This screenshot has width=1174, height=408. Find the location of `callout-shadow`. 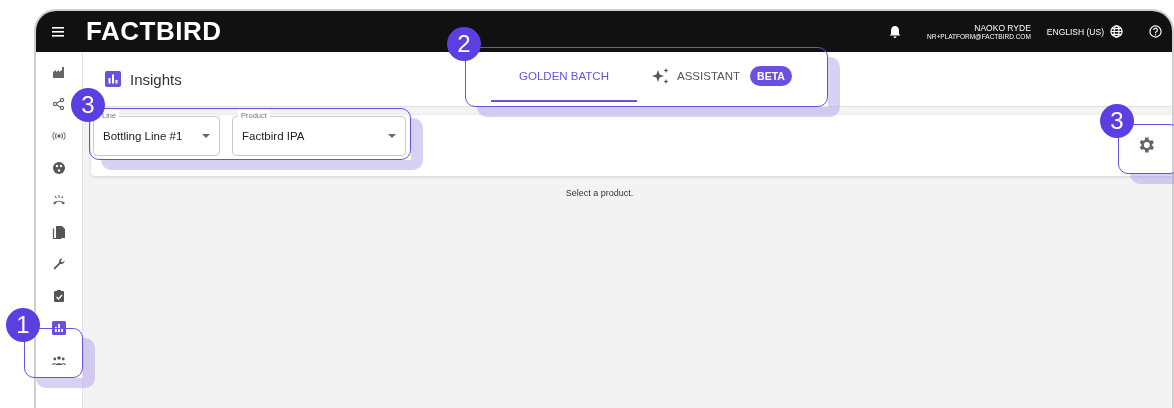

callout-shadow is located at coordinates (65, 363).